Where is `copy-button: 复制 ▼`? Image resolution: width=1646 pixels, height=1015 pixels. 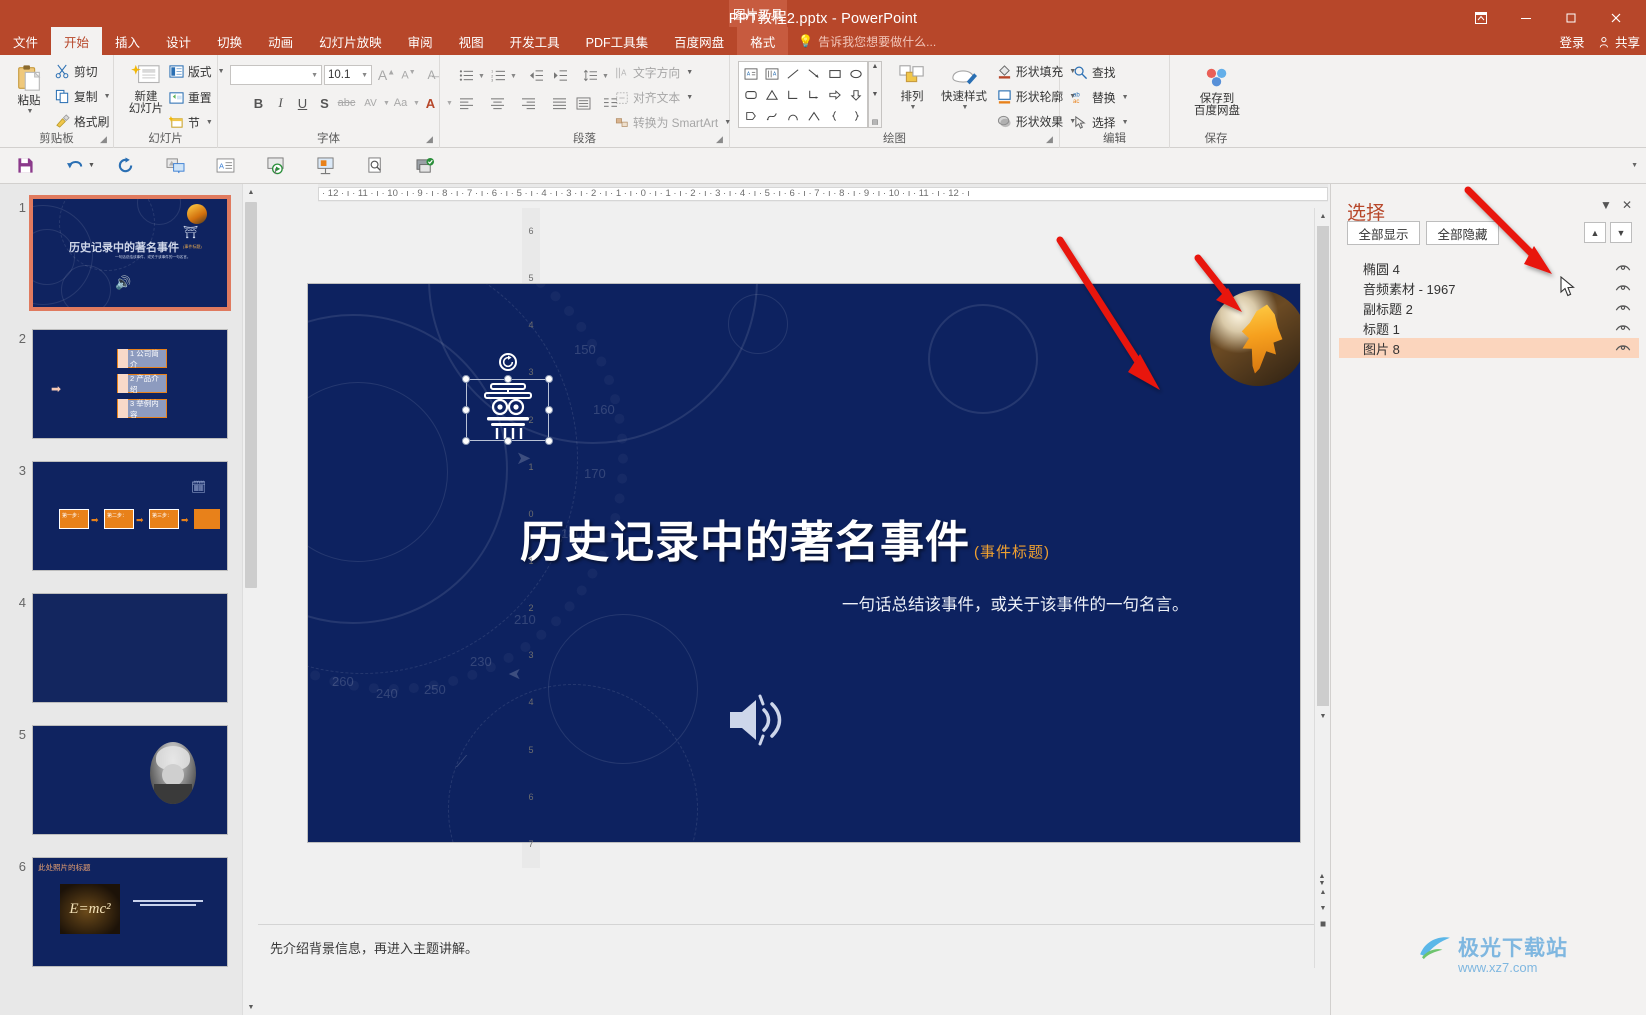 copy-button: 复制 ▼ is located at coordinates (83, 96).